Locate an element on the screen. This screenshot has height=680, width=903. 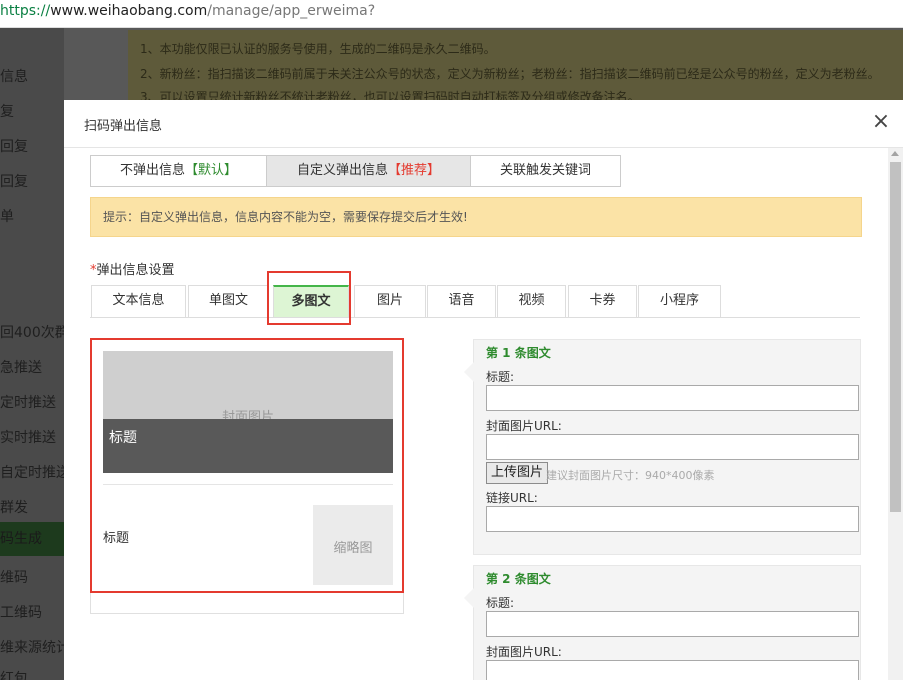
article-block-2: 第 2 条图文 标题: 封面图片URL: is located at coordinates (662, 622).